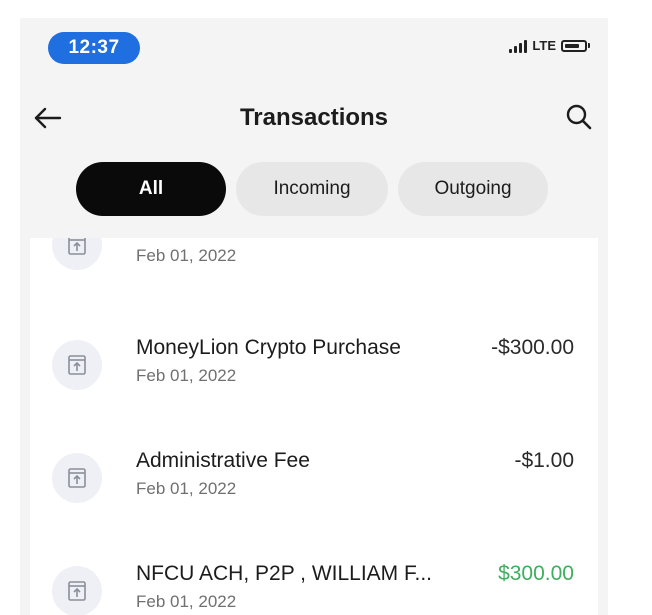 The width and height of the screenshot is (652, 615). What do you see at coordinates (314, 478) in the screenshot?
I see `transaction-row: Administrative Fee Feb 01, 2022 -$1.00` at bounding box center [314, 478].